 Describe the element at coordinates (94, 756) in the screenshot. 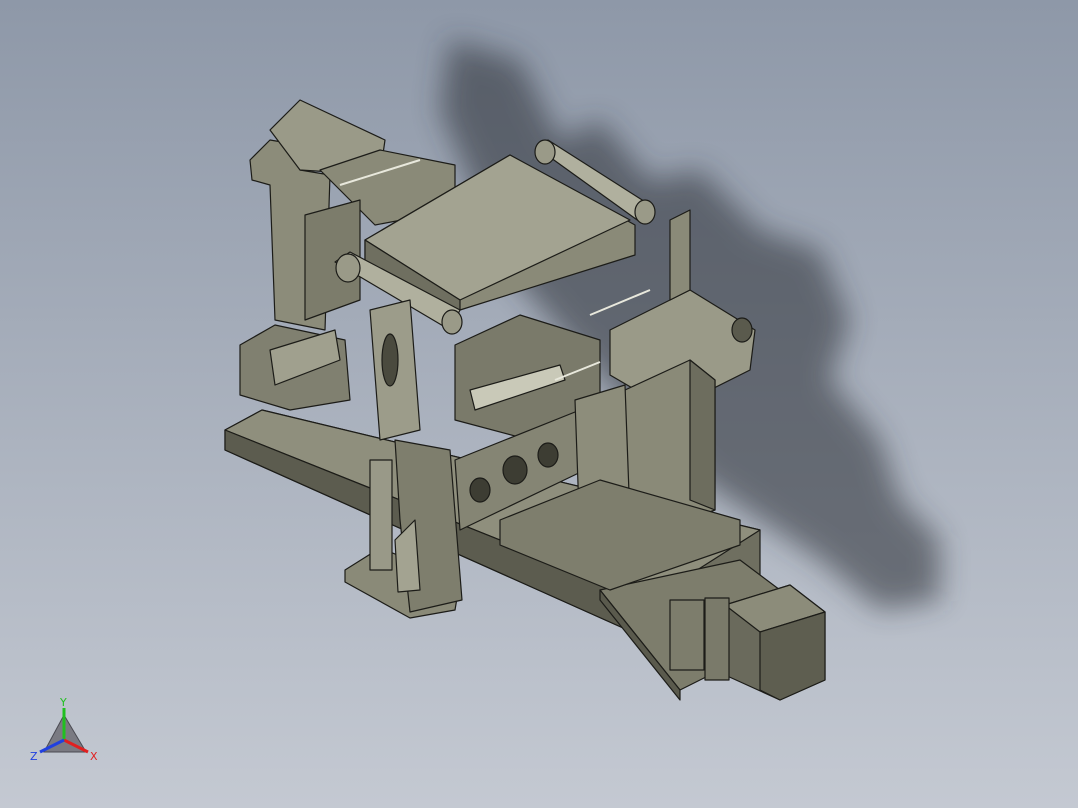

I see `x-axis-label: X` at that location.